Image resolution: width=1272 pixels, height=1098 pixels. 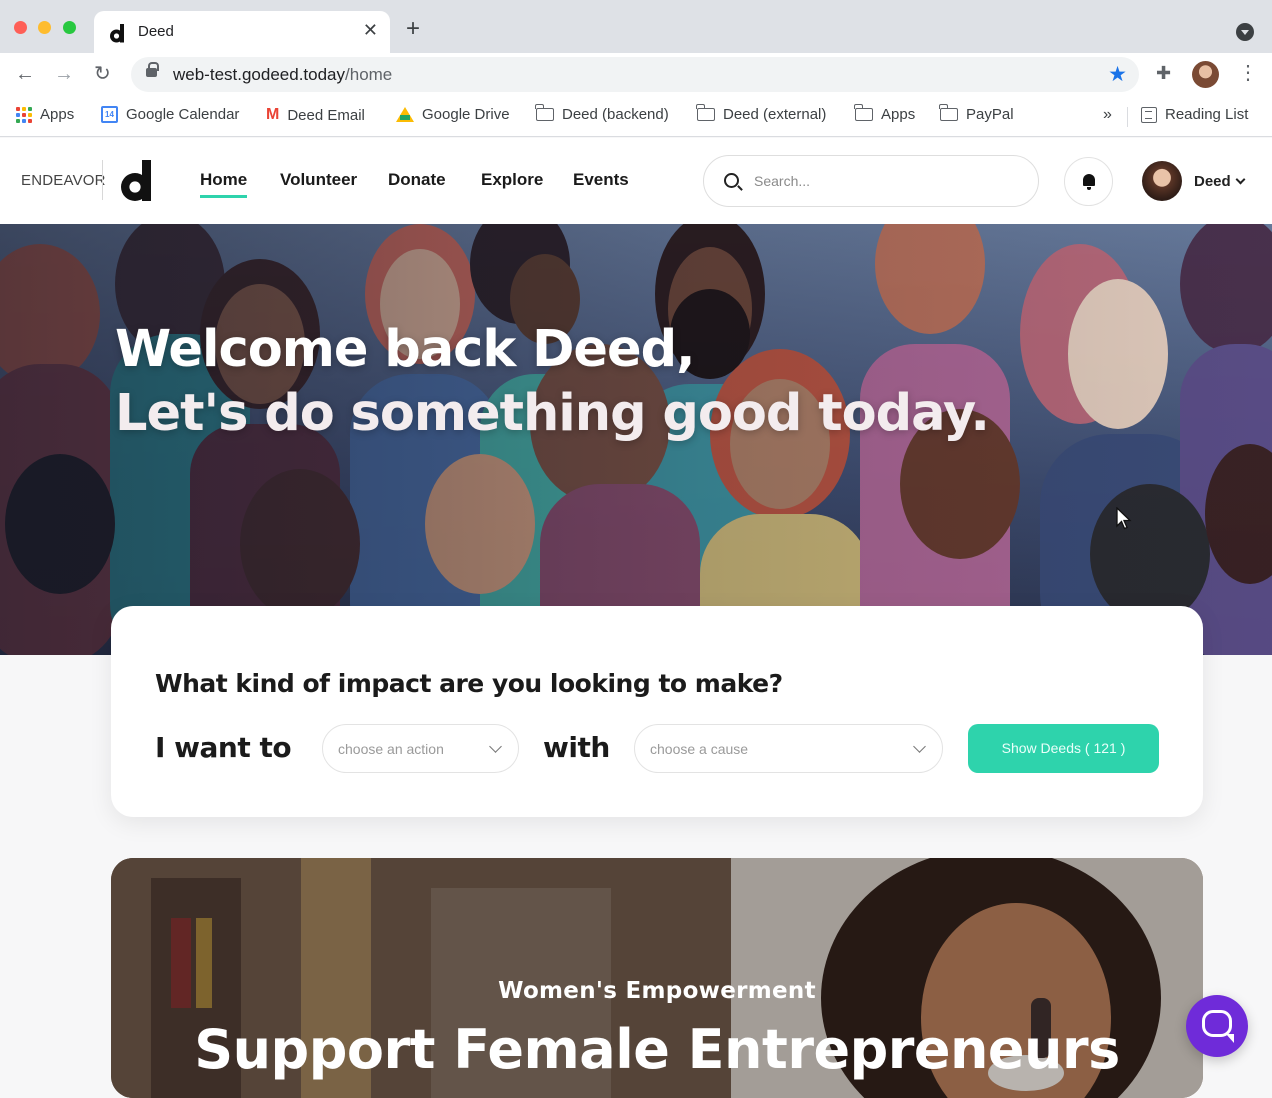 I want to click on bookmark-google-drive: Google Drive, so click(x=453, y=114).